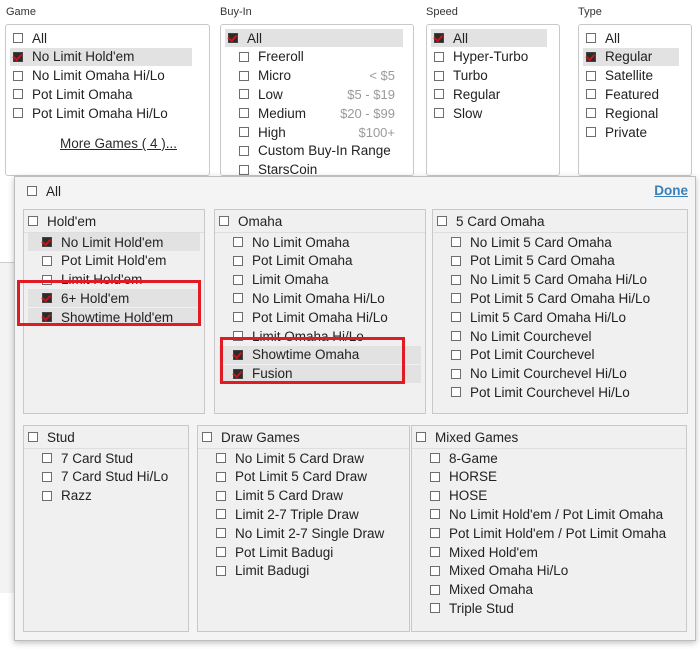 Image resolution: width=700 pixels, height=651 pixels. What do you see at coordinates (251, 437) in the screenshot?
I see `group-toggle-draw: Draw Games` at bounding box center [251, 437].